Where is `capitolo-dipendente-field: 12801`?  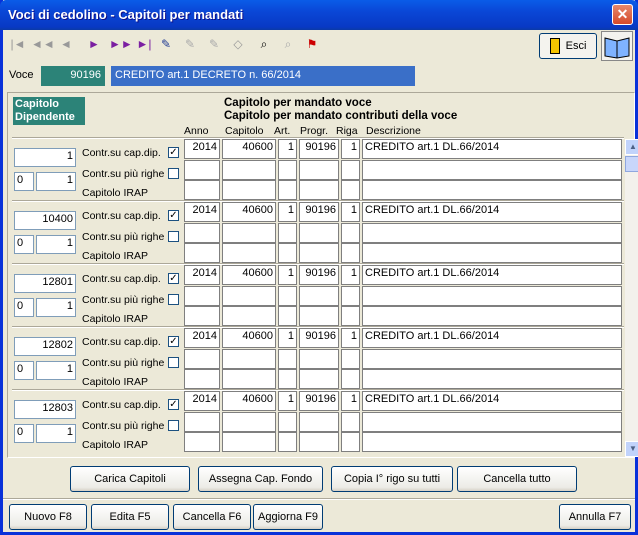
capitolo-dipendente-field: 12801 is located at coordinates (45, 283).